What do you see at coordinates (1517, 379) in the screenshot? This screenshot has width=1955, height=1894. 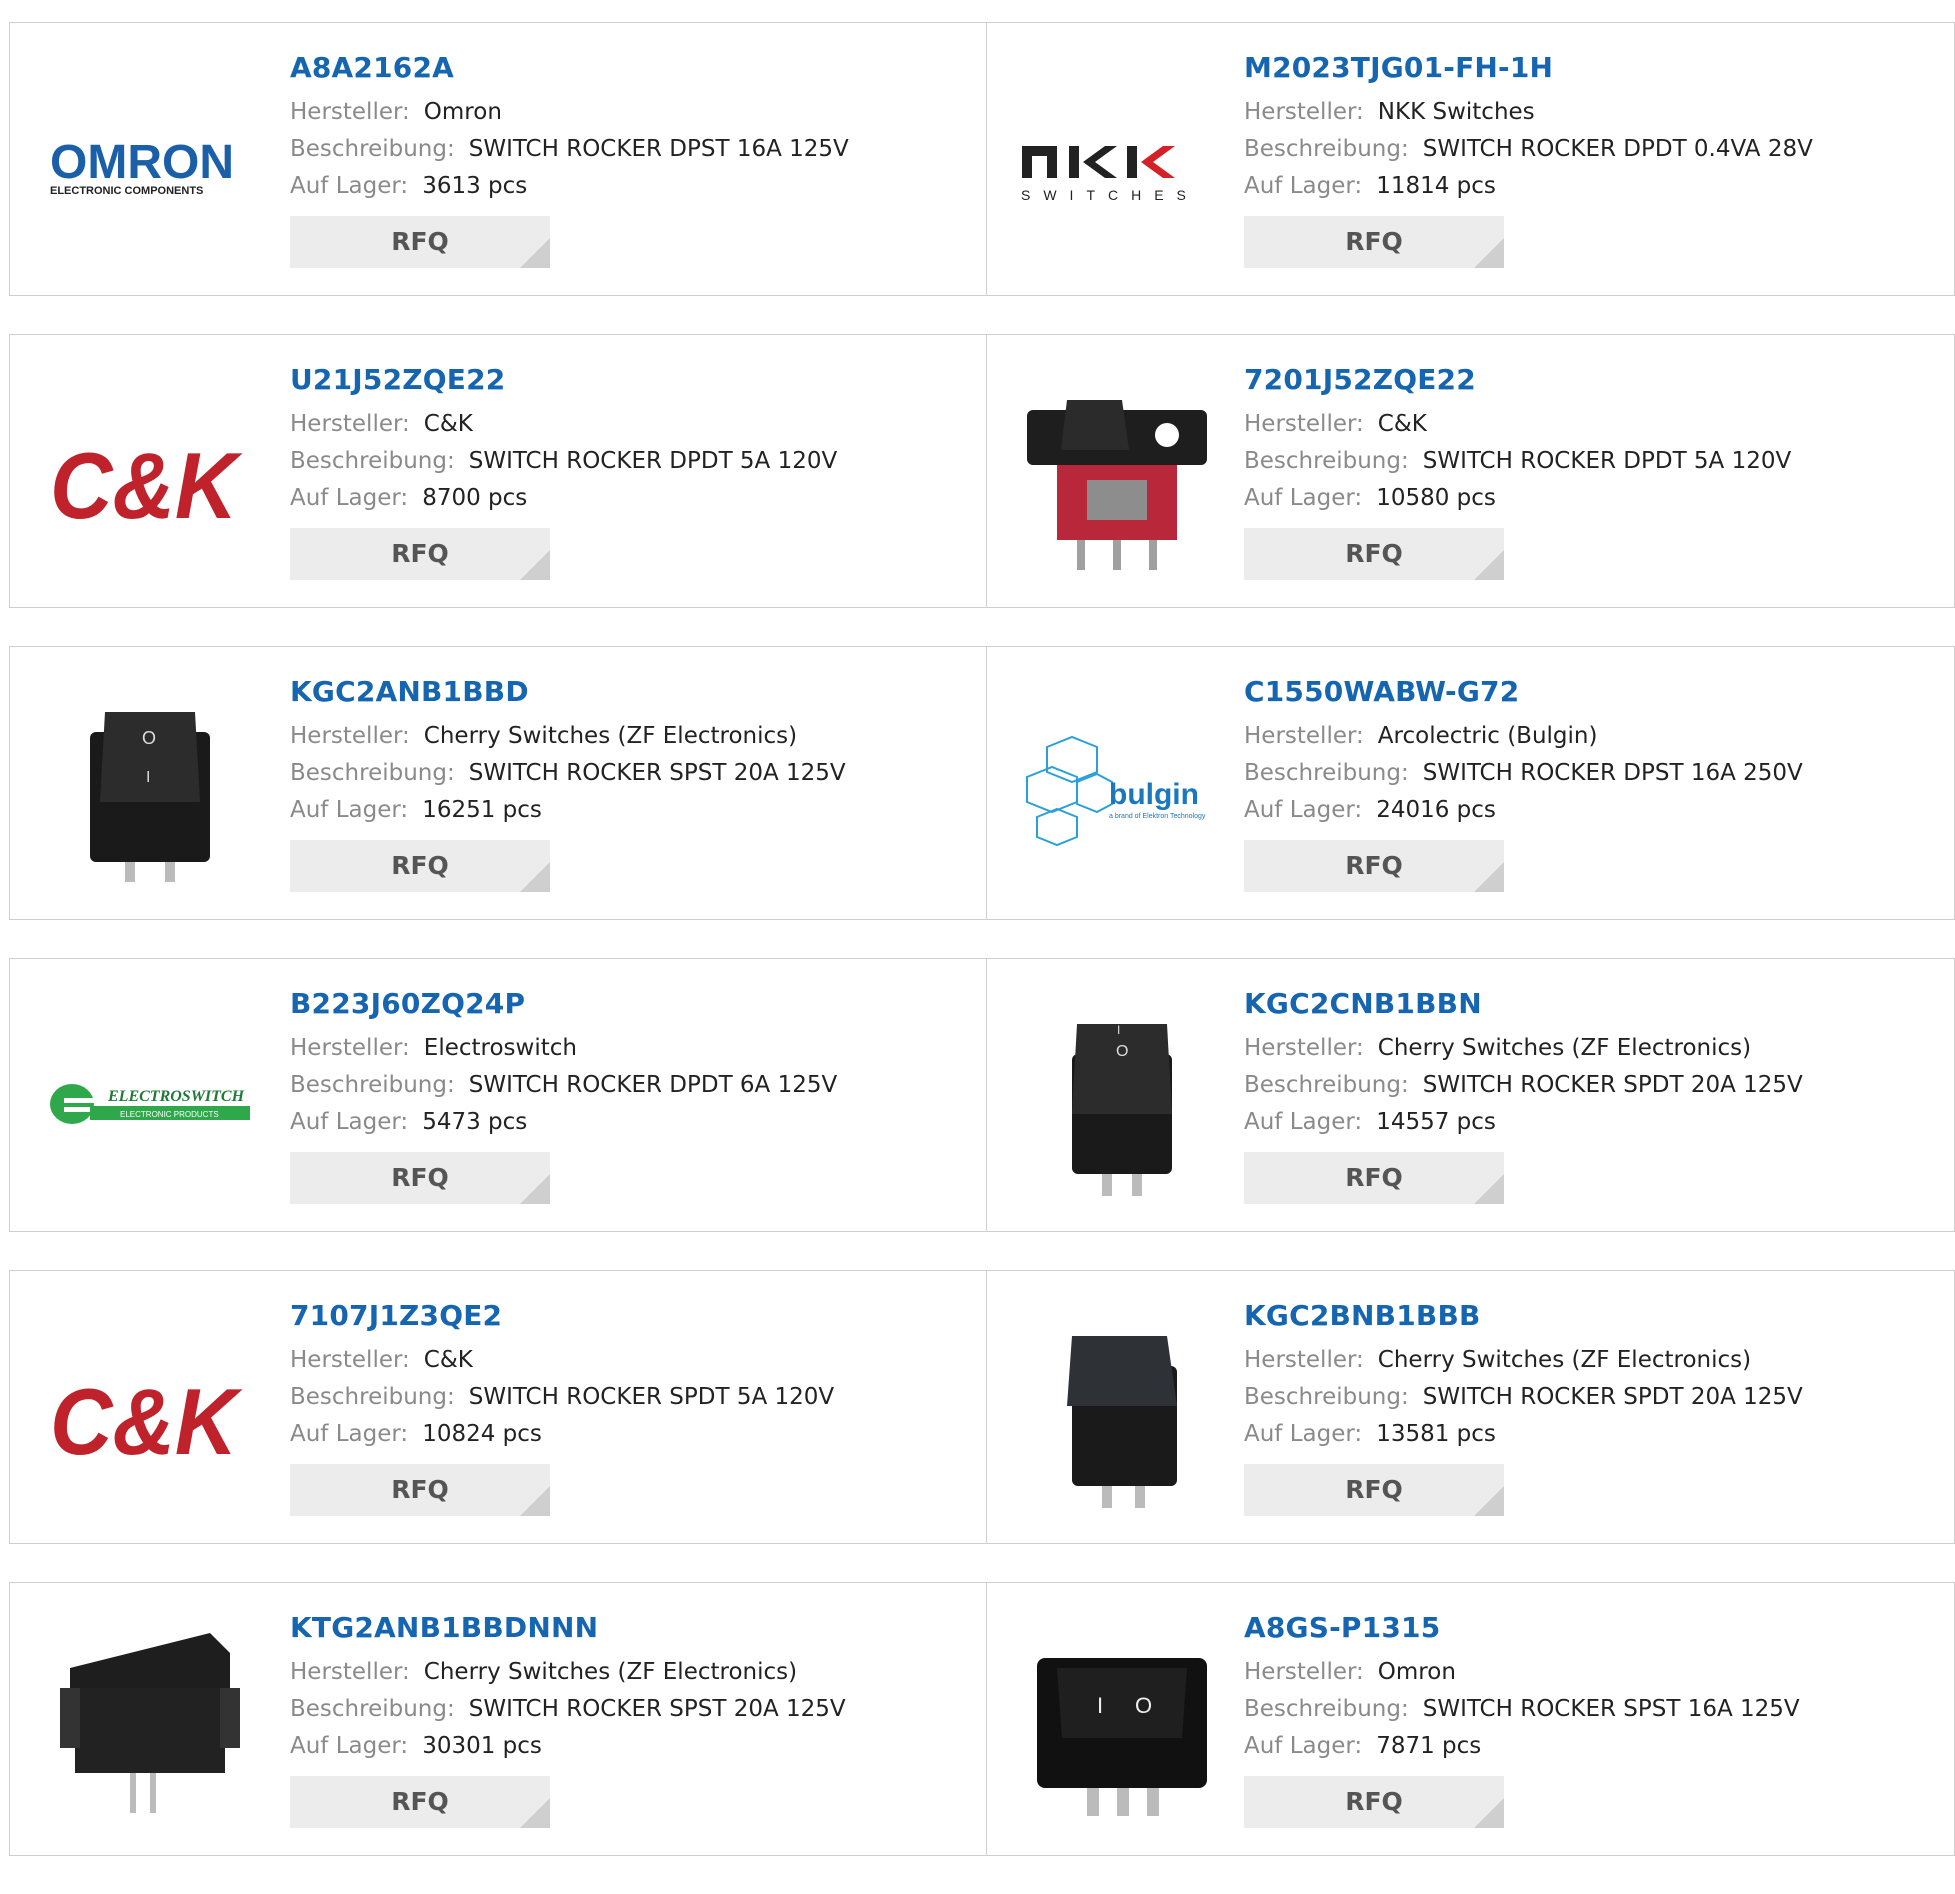 I see `part-number-link: 7201J52ZQE22` at bounding box center [1517, 379].